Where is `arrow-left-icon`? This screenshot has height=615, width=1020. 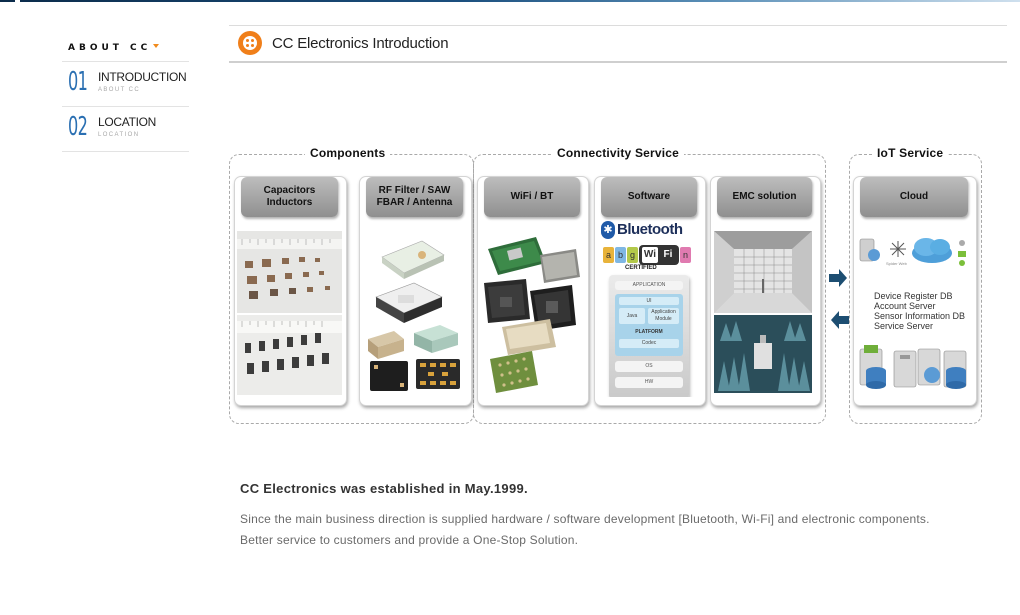 arrow-left-icon is located at coordinates (840, 320).